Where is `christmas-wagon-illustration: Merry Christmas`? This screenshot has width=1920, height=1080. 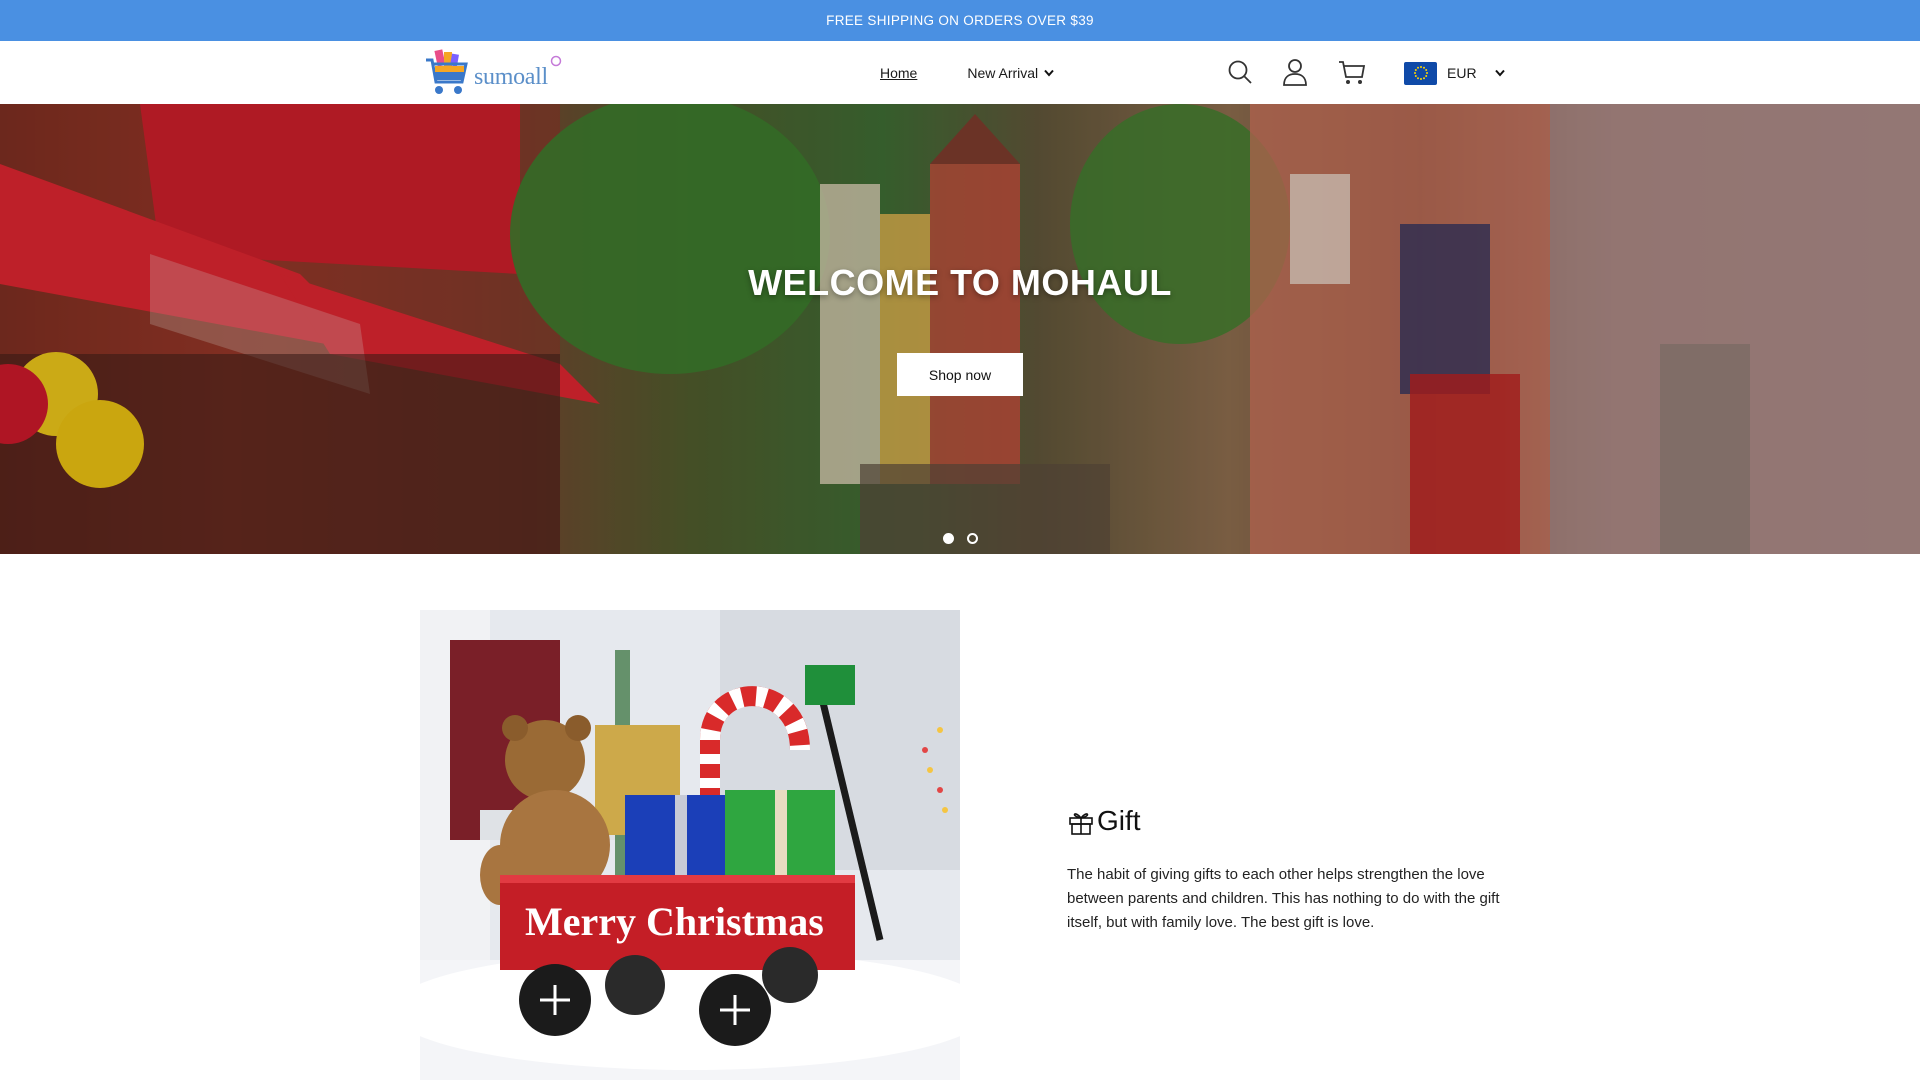
christmas-wagon-illustration: Merry Christmas is located at coordinates (690, 845).